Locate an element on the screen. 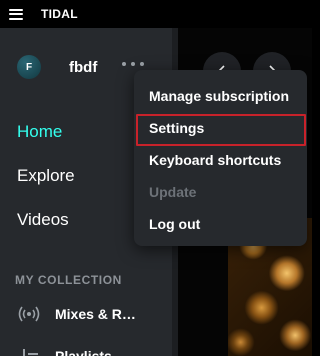 The height and width of the screenshot is (356, 320). avatar: F is located at coordinates (29, 67).